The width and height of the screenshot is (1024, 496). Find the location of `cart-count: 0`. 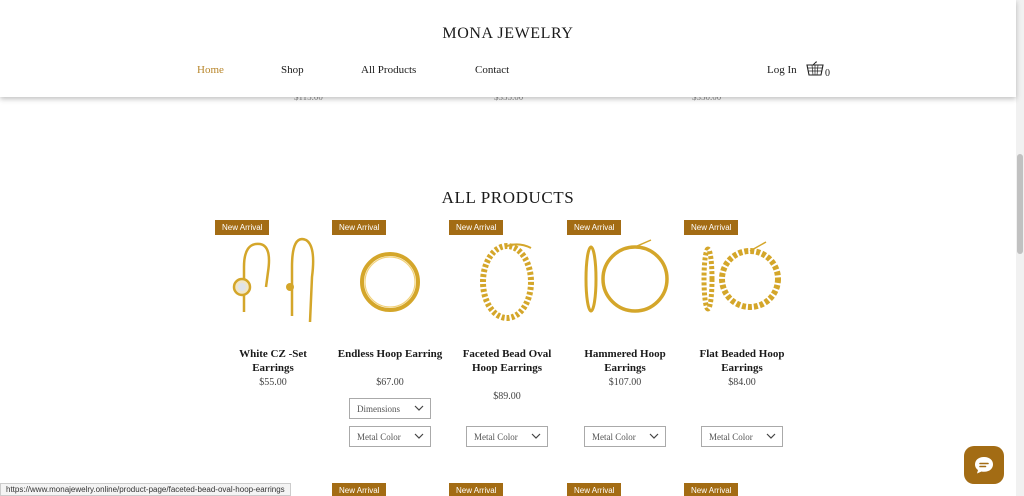

cart-count: 0 is located at coordinates (827, 73).